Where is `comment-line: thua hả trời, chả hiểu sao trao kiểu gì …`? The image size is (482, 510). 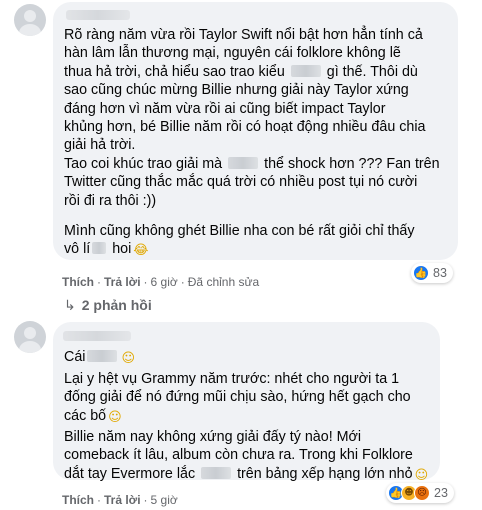 comment-line: thua hả trời, chả hiểu sao trao kiểu gì … is located at coordinates (241, 71).